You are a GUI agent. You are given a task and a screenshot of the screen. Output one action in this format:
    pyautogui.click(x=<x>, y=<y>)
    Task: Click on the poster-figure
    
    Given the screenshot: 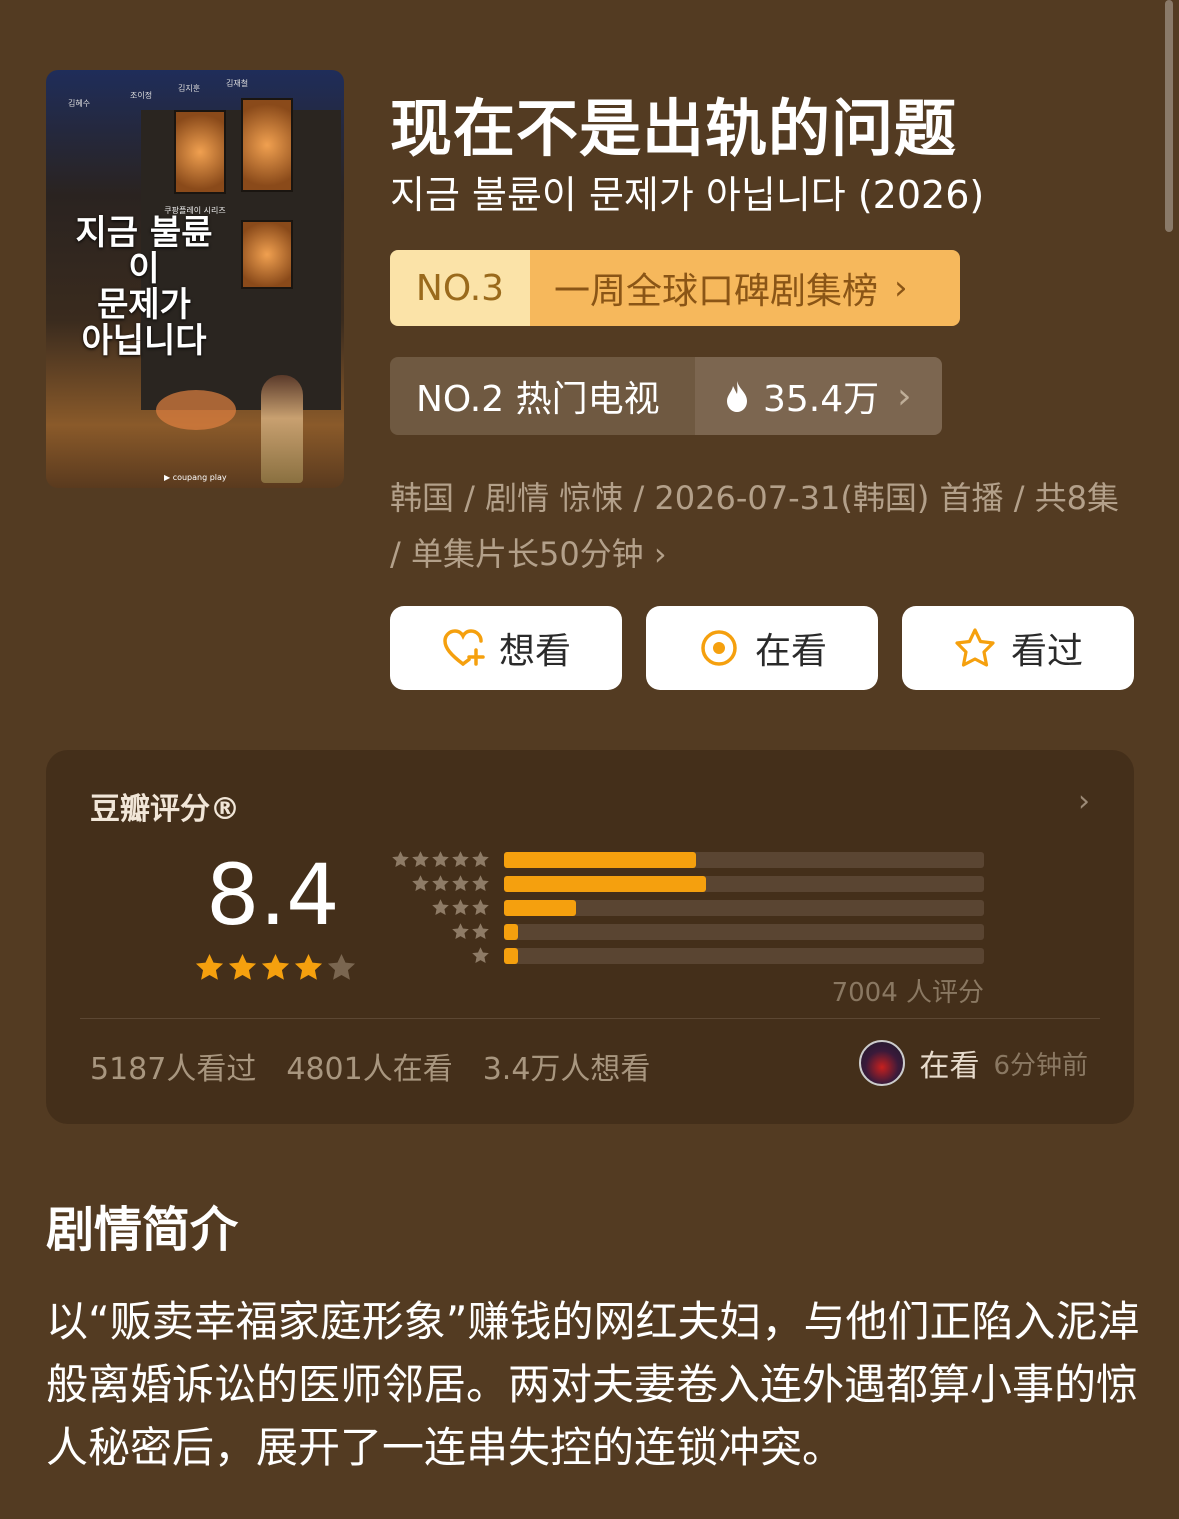 What is the action you would take?
    pyautogui.click(x=282, y=429)
    